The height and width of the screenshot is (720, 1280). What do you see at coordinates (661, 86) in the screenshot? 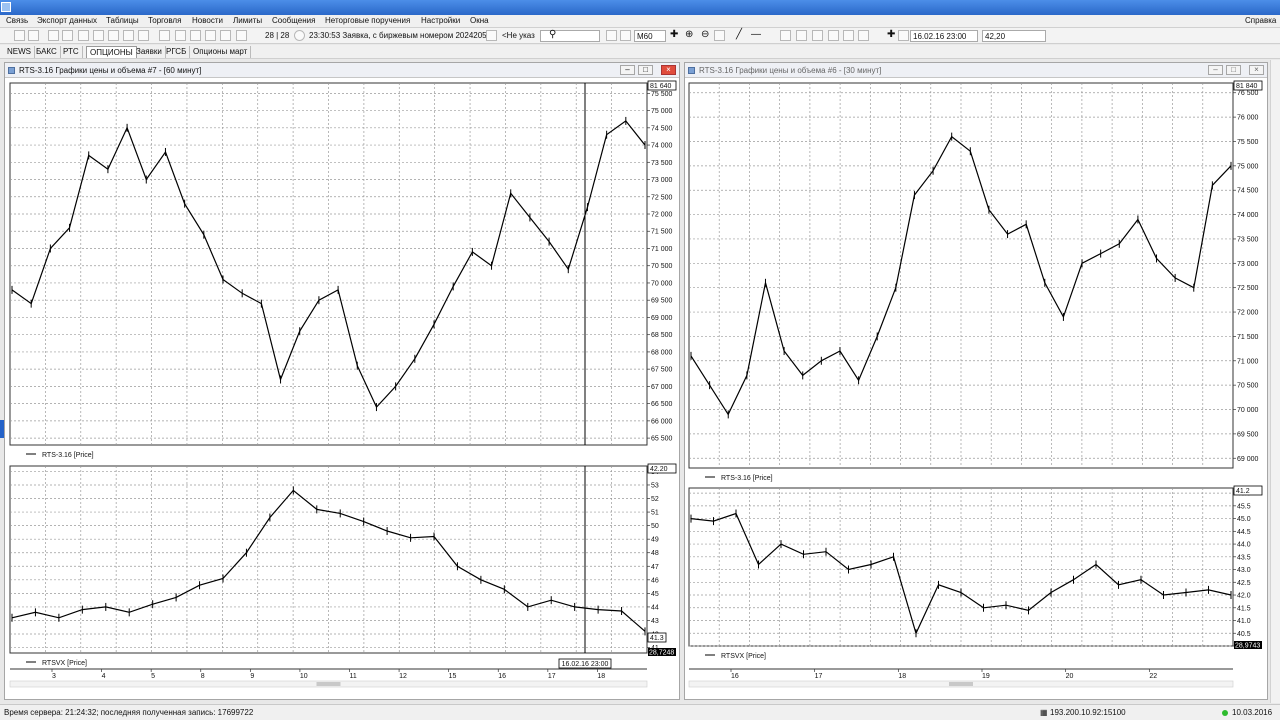
I see `current-value-label: 81 640` at bounding box center [661, 86].